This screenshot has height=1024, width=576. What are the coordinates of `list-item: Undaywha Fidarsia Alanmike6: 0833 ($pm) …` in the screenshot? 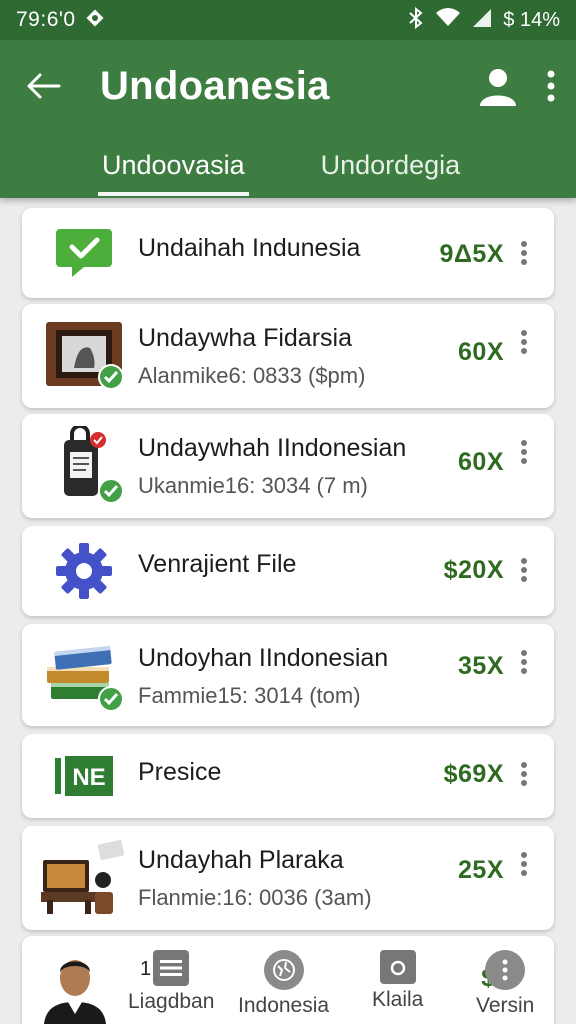 It's located at (288, 356).